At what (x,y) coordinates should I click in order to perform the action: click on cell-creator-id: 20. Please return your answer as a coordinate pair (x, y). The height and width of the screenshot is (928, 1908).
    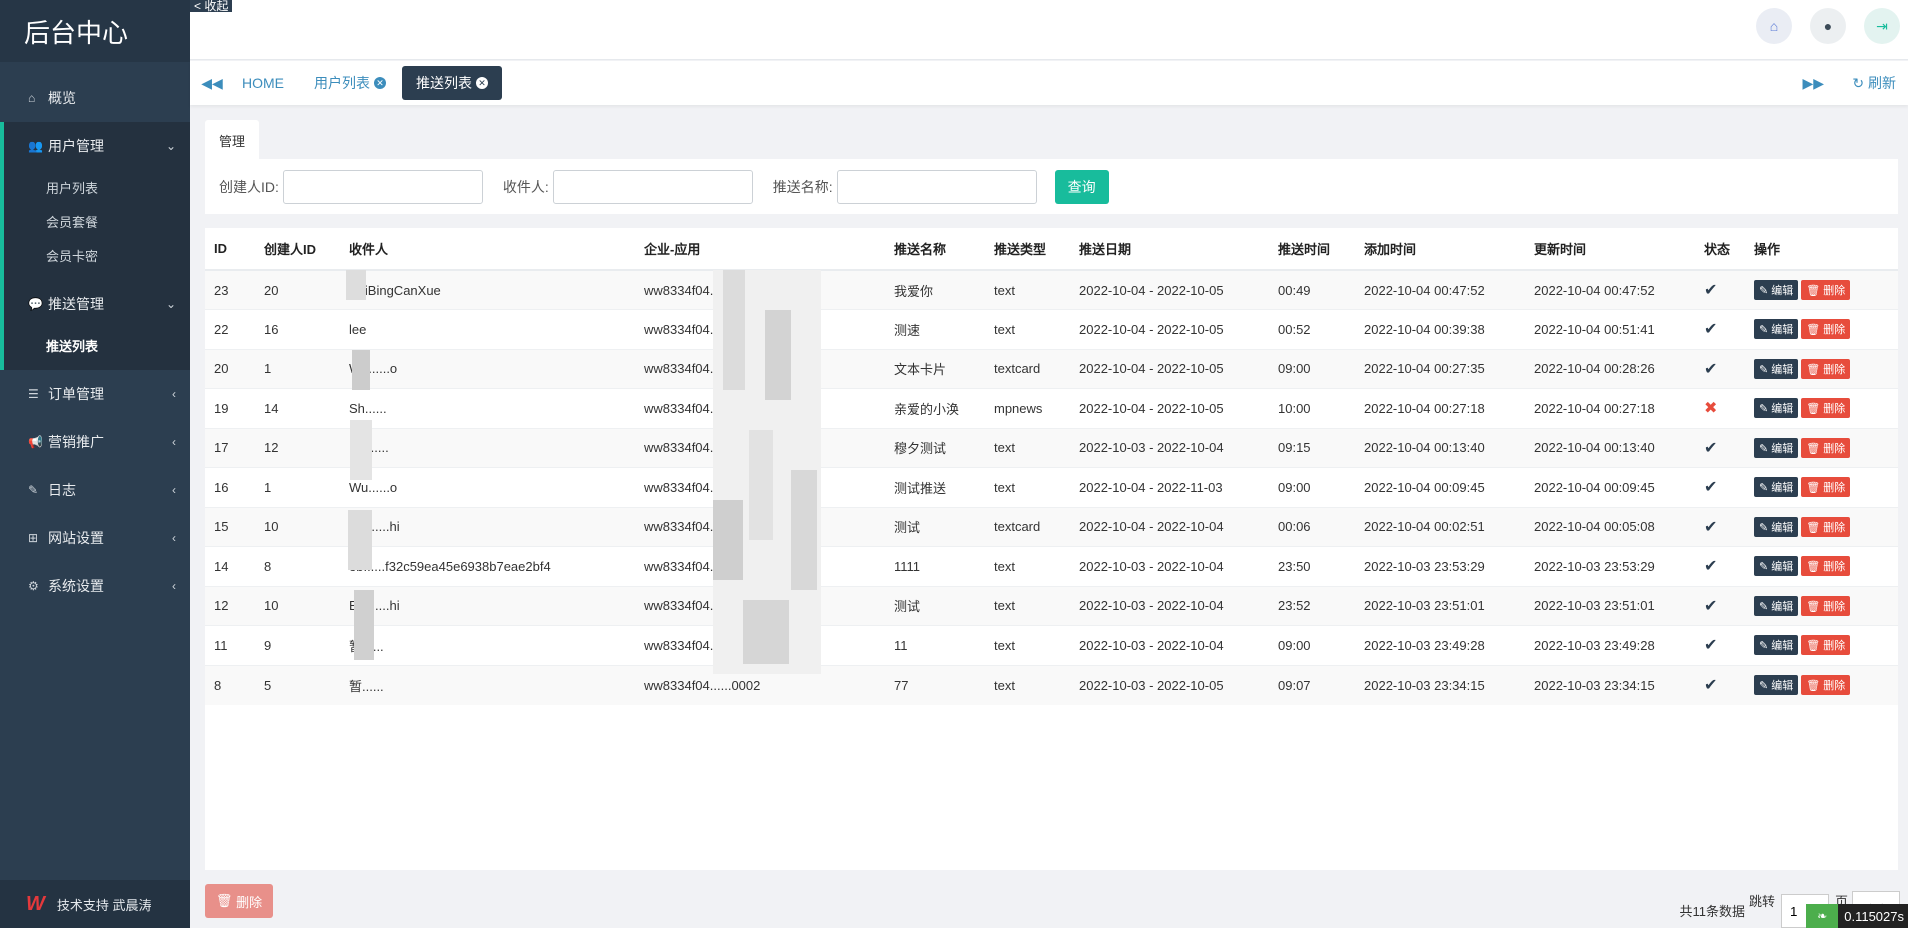
    Looking at the image, I should click on (297, 289).